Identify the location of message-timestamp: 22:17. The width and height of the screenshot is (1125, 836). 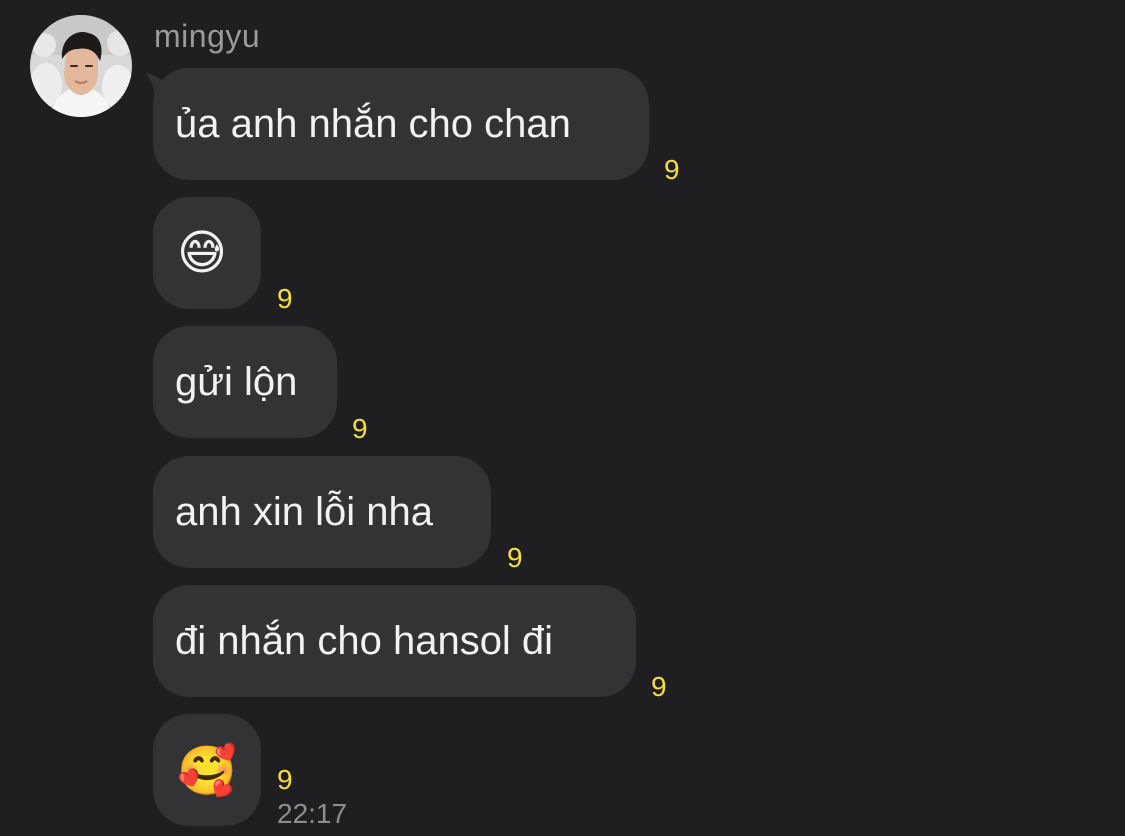
(312, 813).